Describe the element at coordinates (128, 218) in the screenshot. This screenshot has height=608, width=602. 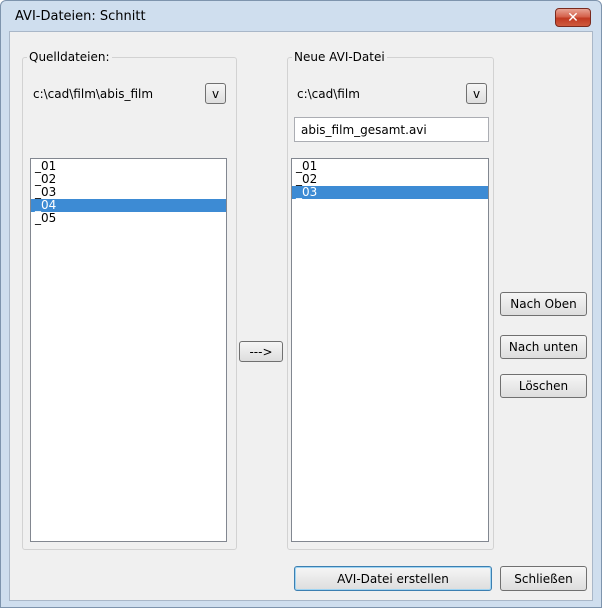
I see `list-item: _05` at that location.